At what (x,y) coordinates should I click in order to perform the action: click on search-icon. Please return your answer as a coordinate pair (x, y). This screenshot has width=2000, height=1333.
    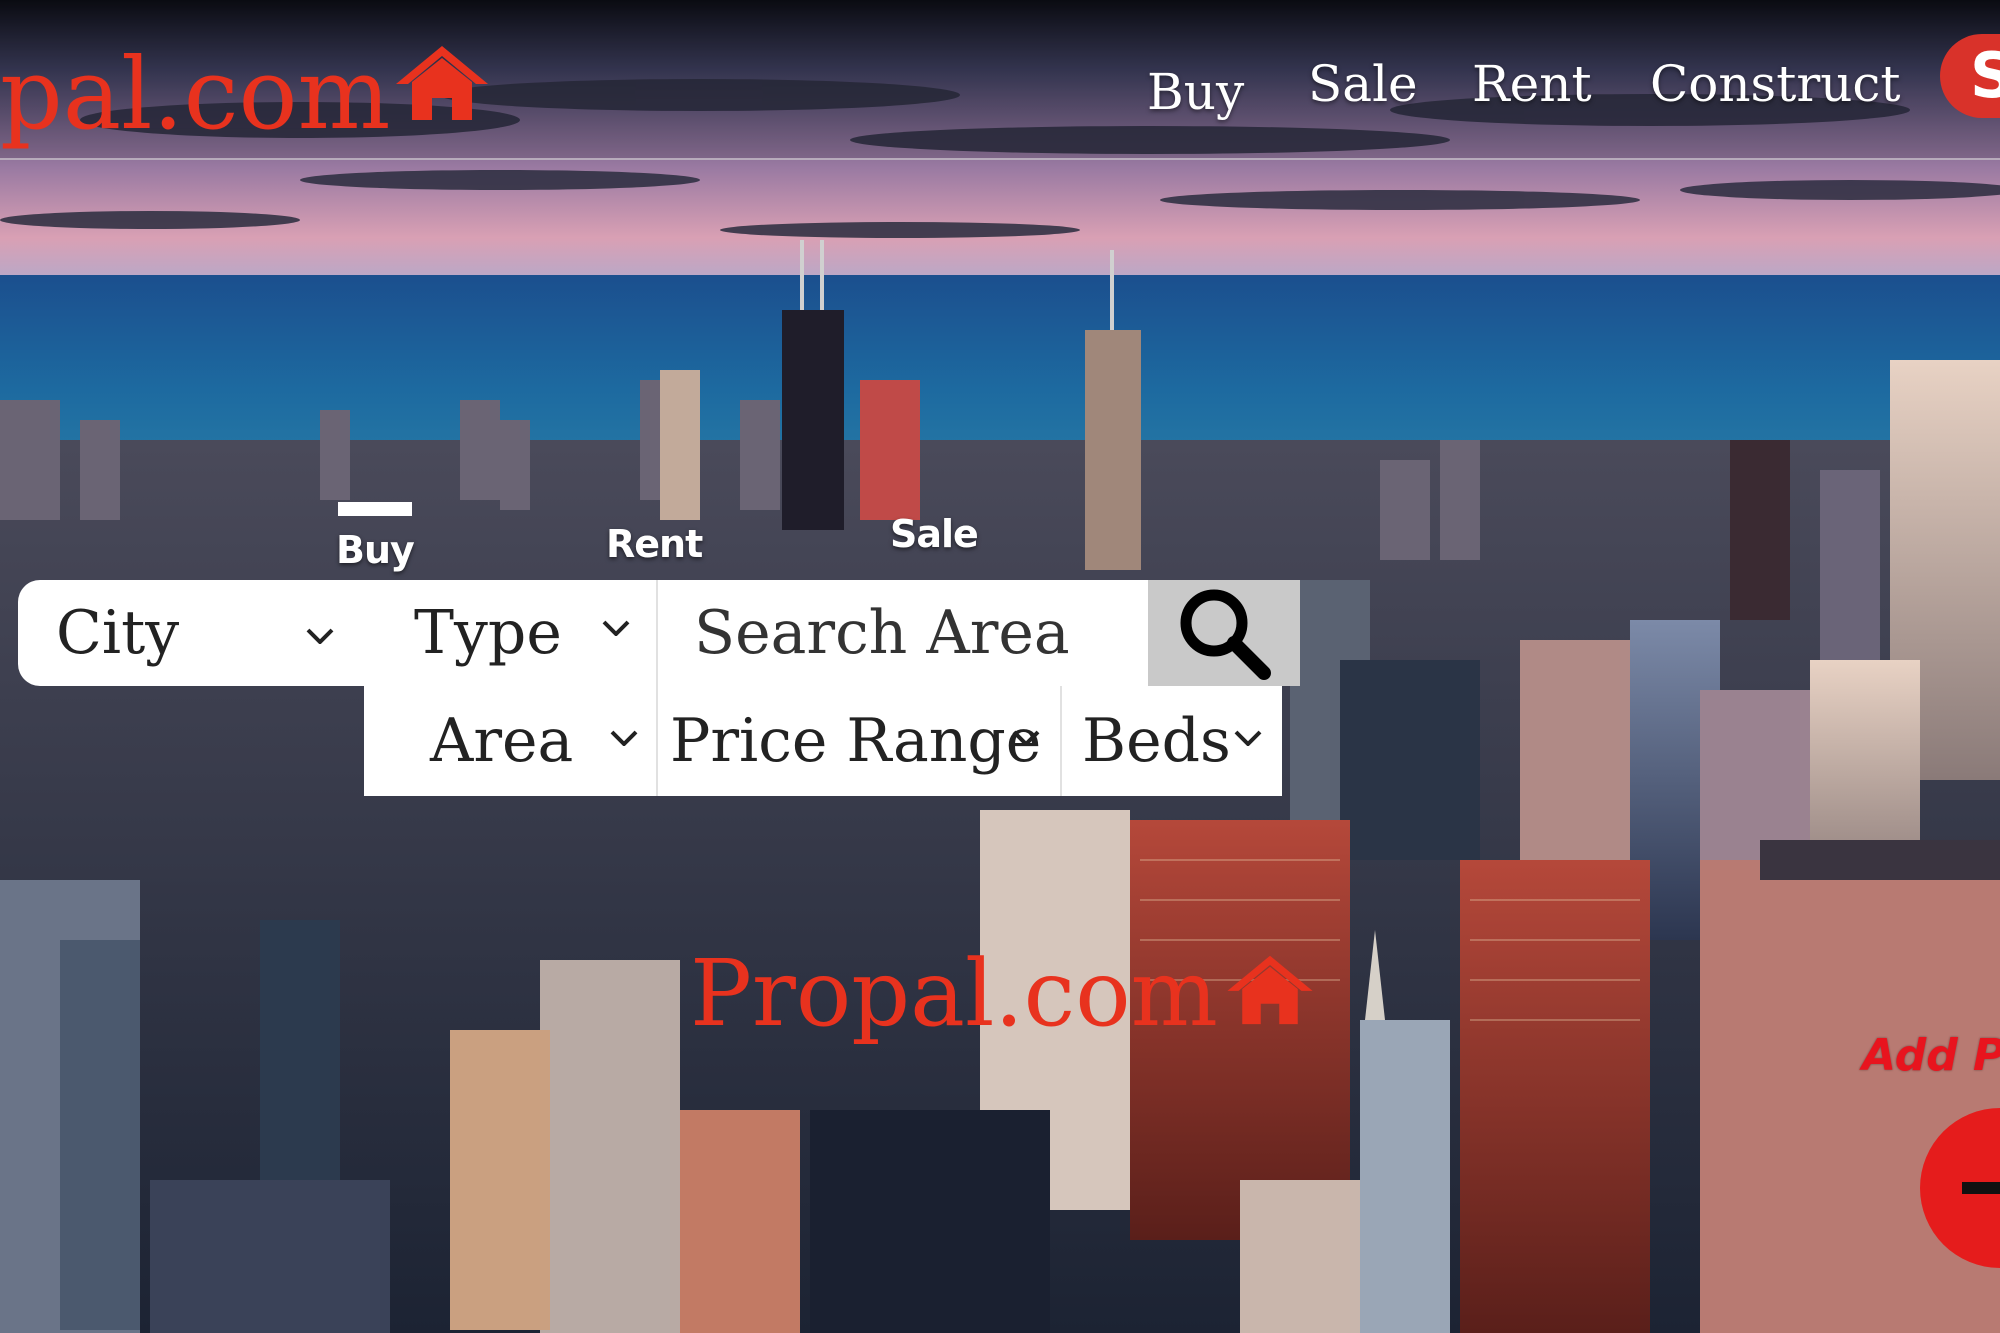
    Looking at the image, I should click on (1225, 634).